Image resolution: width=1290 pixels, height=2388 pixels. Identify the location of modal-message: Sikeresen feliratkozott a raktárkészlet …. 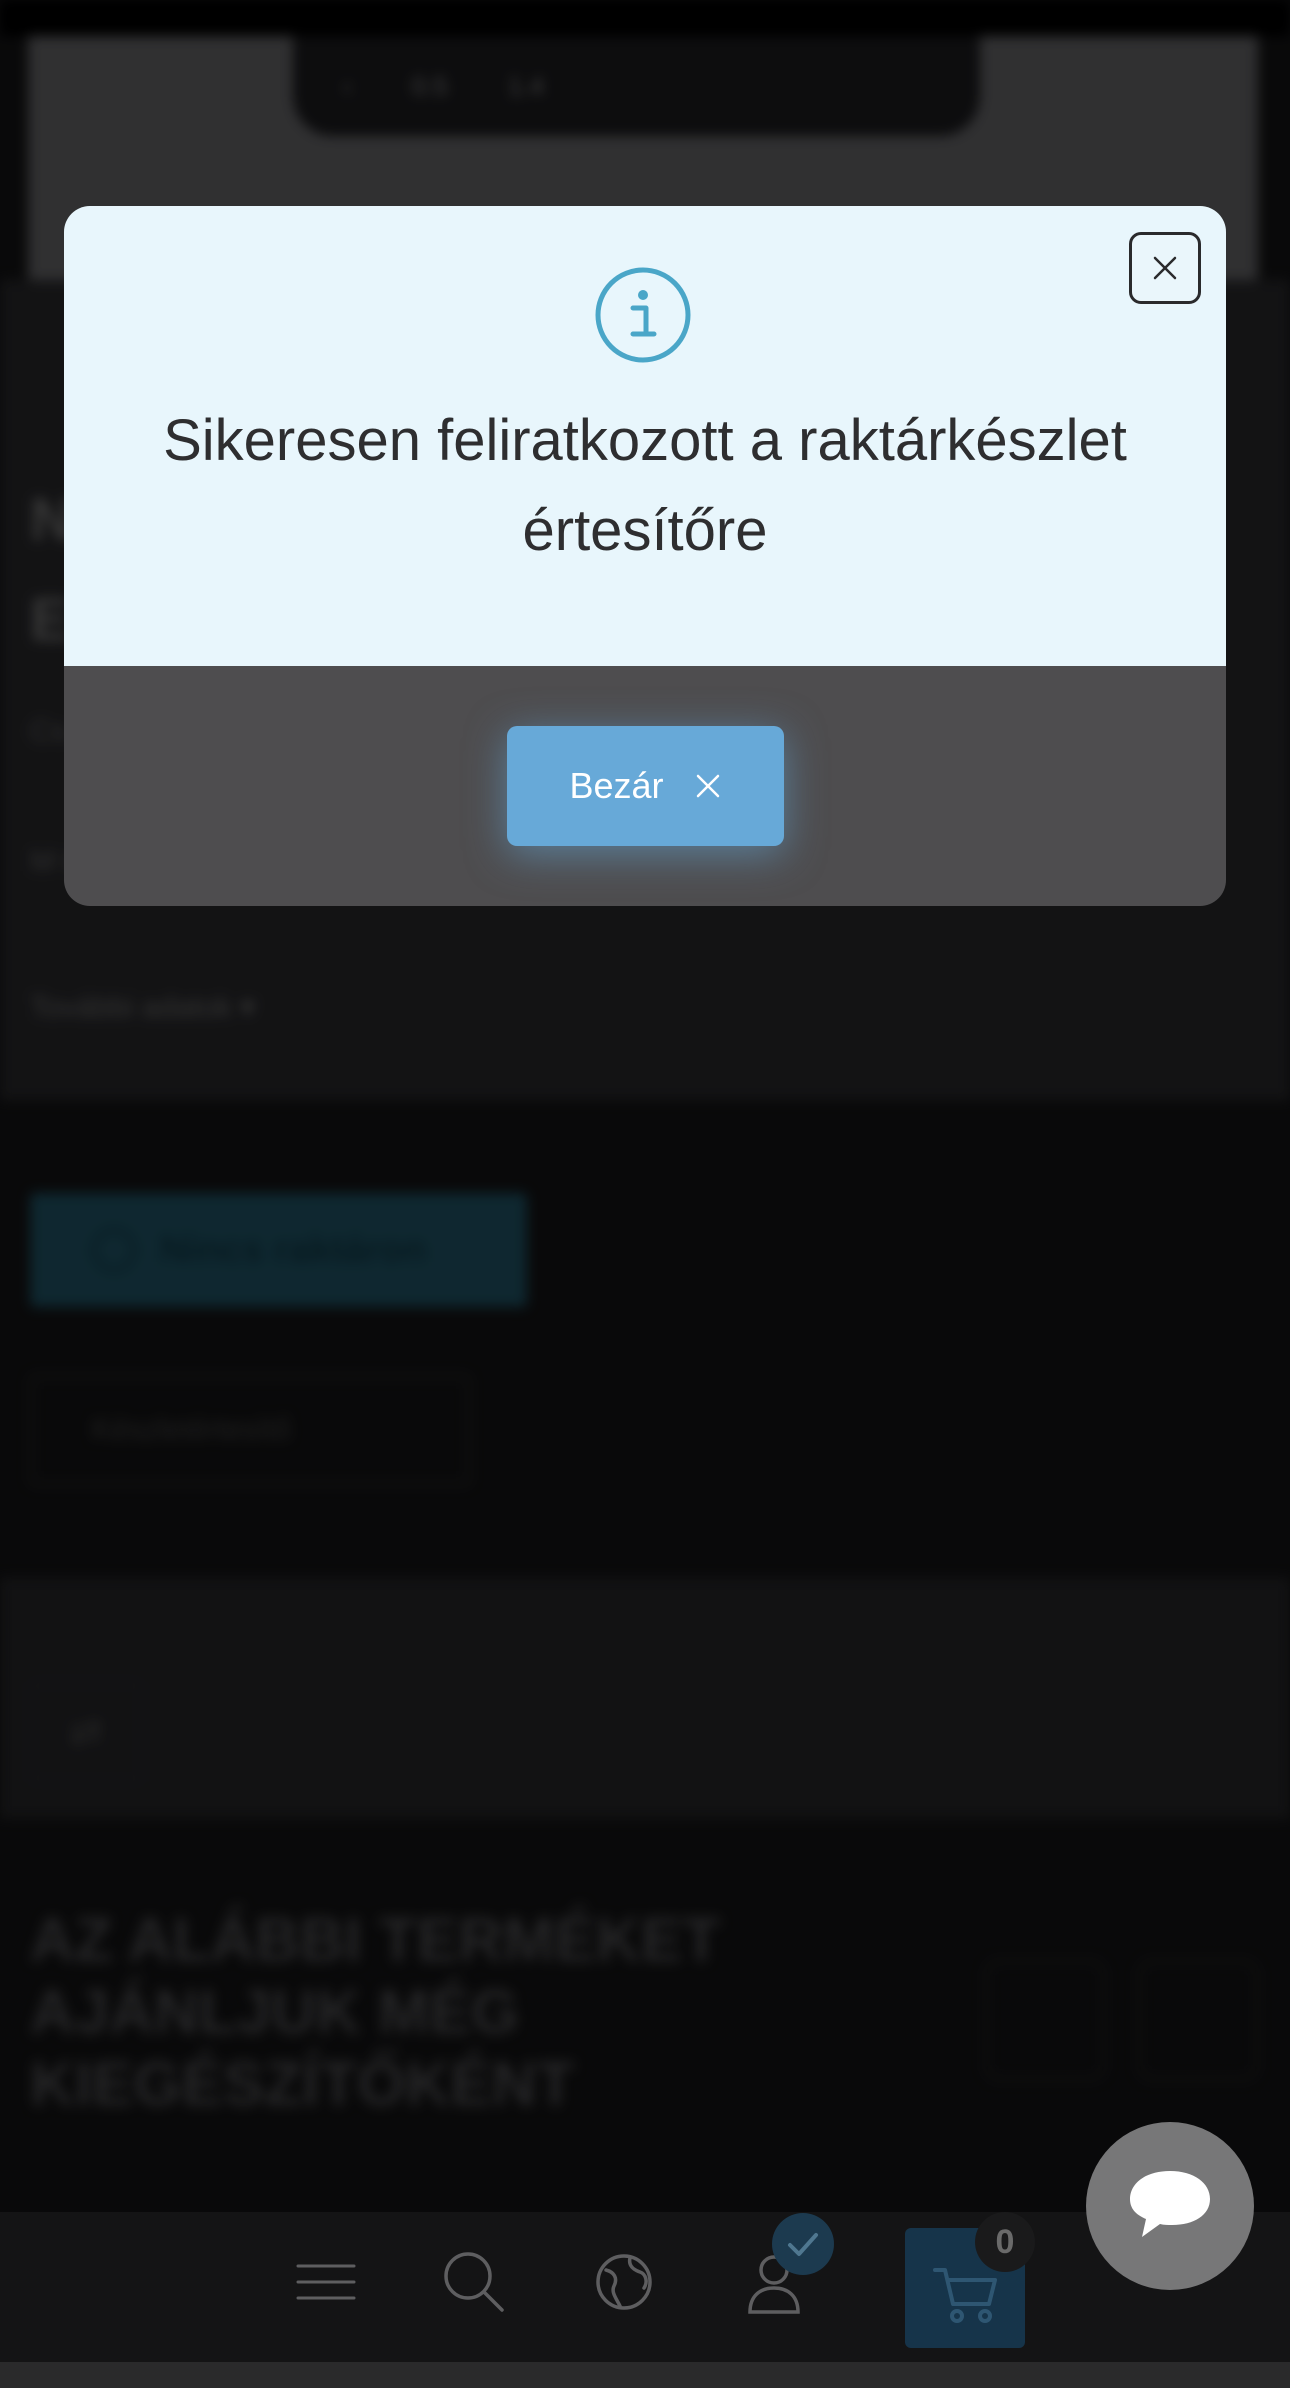
(645, 485).